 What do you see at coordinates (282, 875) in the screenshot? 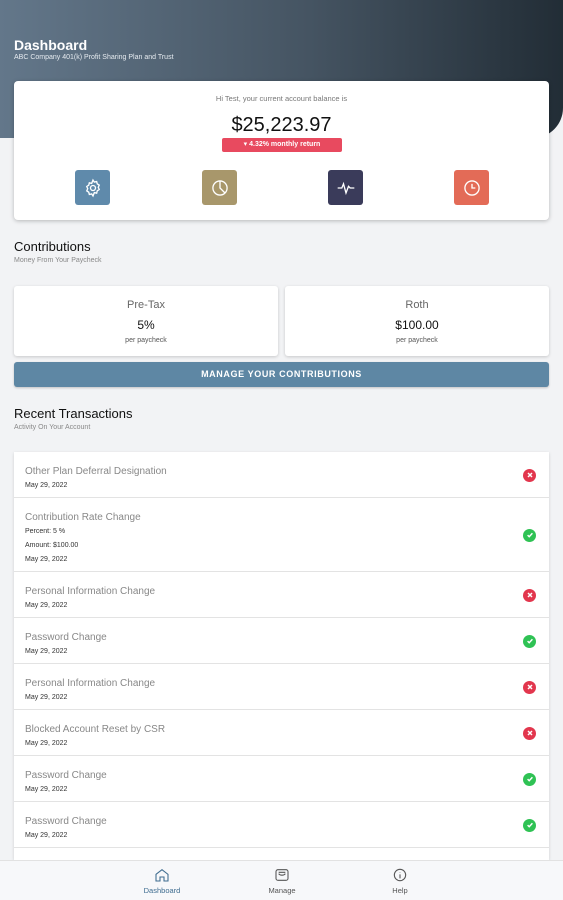
I see `manage-icon` at bounding box center [282, 875].